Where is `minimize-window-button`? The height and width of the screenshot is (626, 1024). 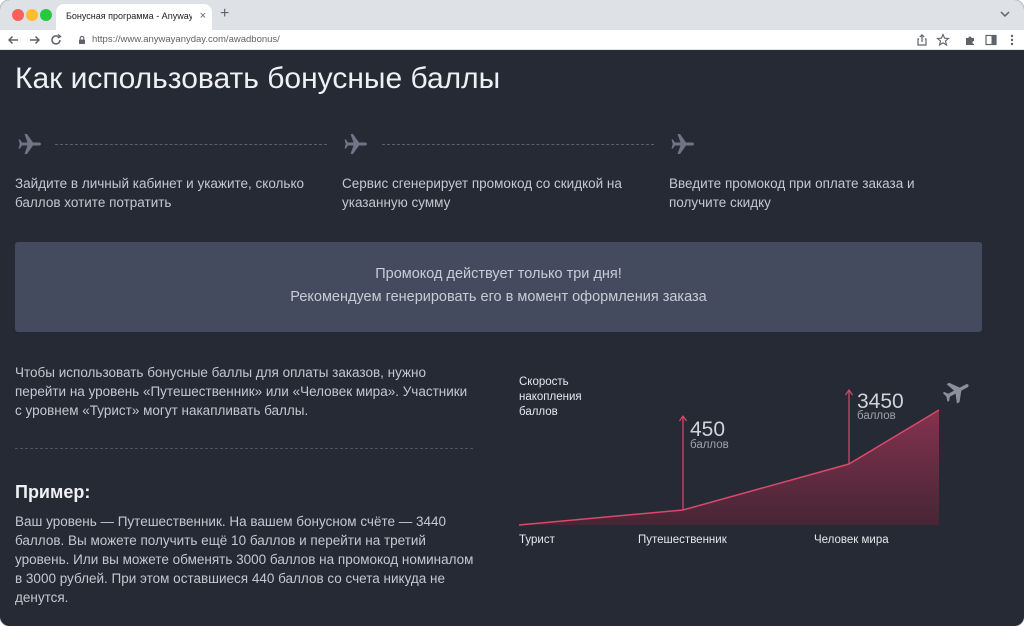 minimize-window-button is located at coordinates (32, 15).